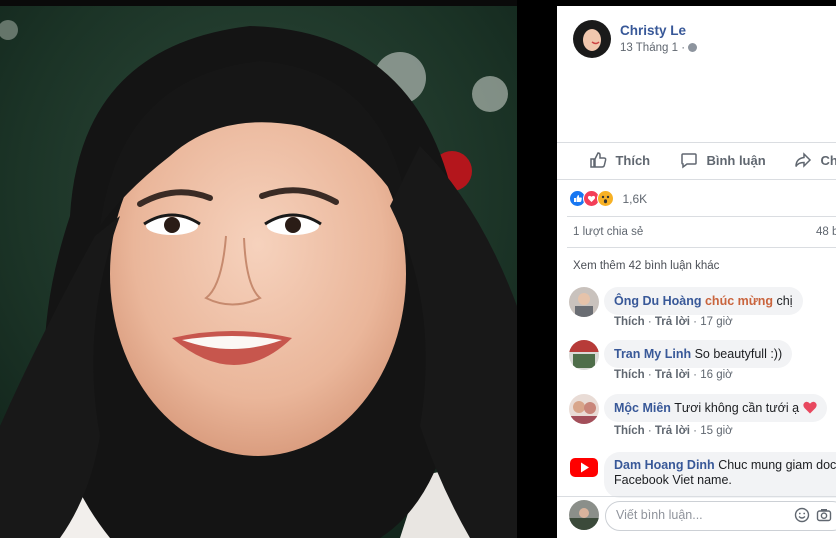  What do you see at coordinates (584, 515) in the screenshot?
I see `current-user-avatar` at bounding box center [584, 515].